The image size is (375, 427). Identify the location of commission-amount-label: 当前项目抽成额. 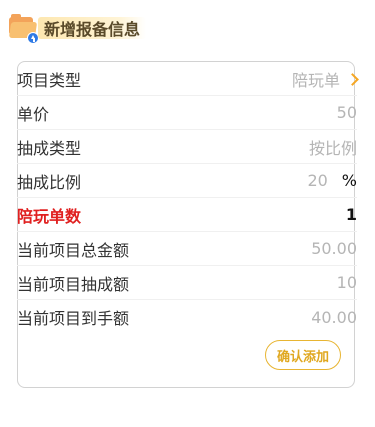
(73, 284).